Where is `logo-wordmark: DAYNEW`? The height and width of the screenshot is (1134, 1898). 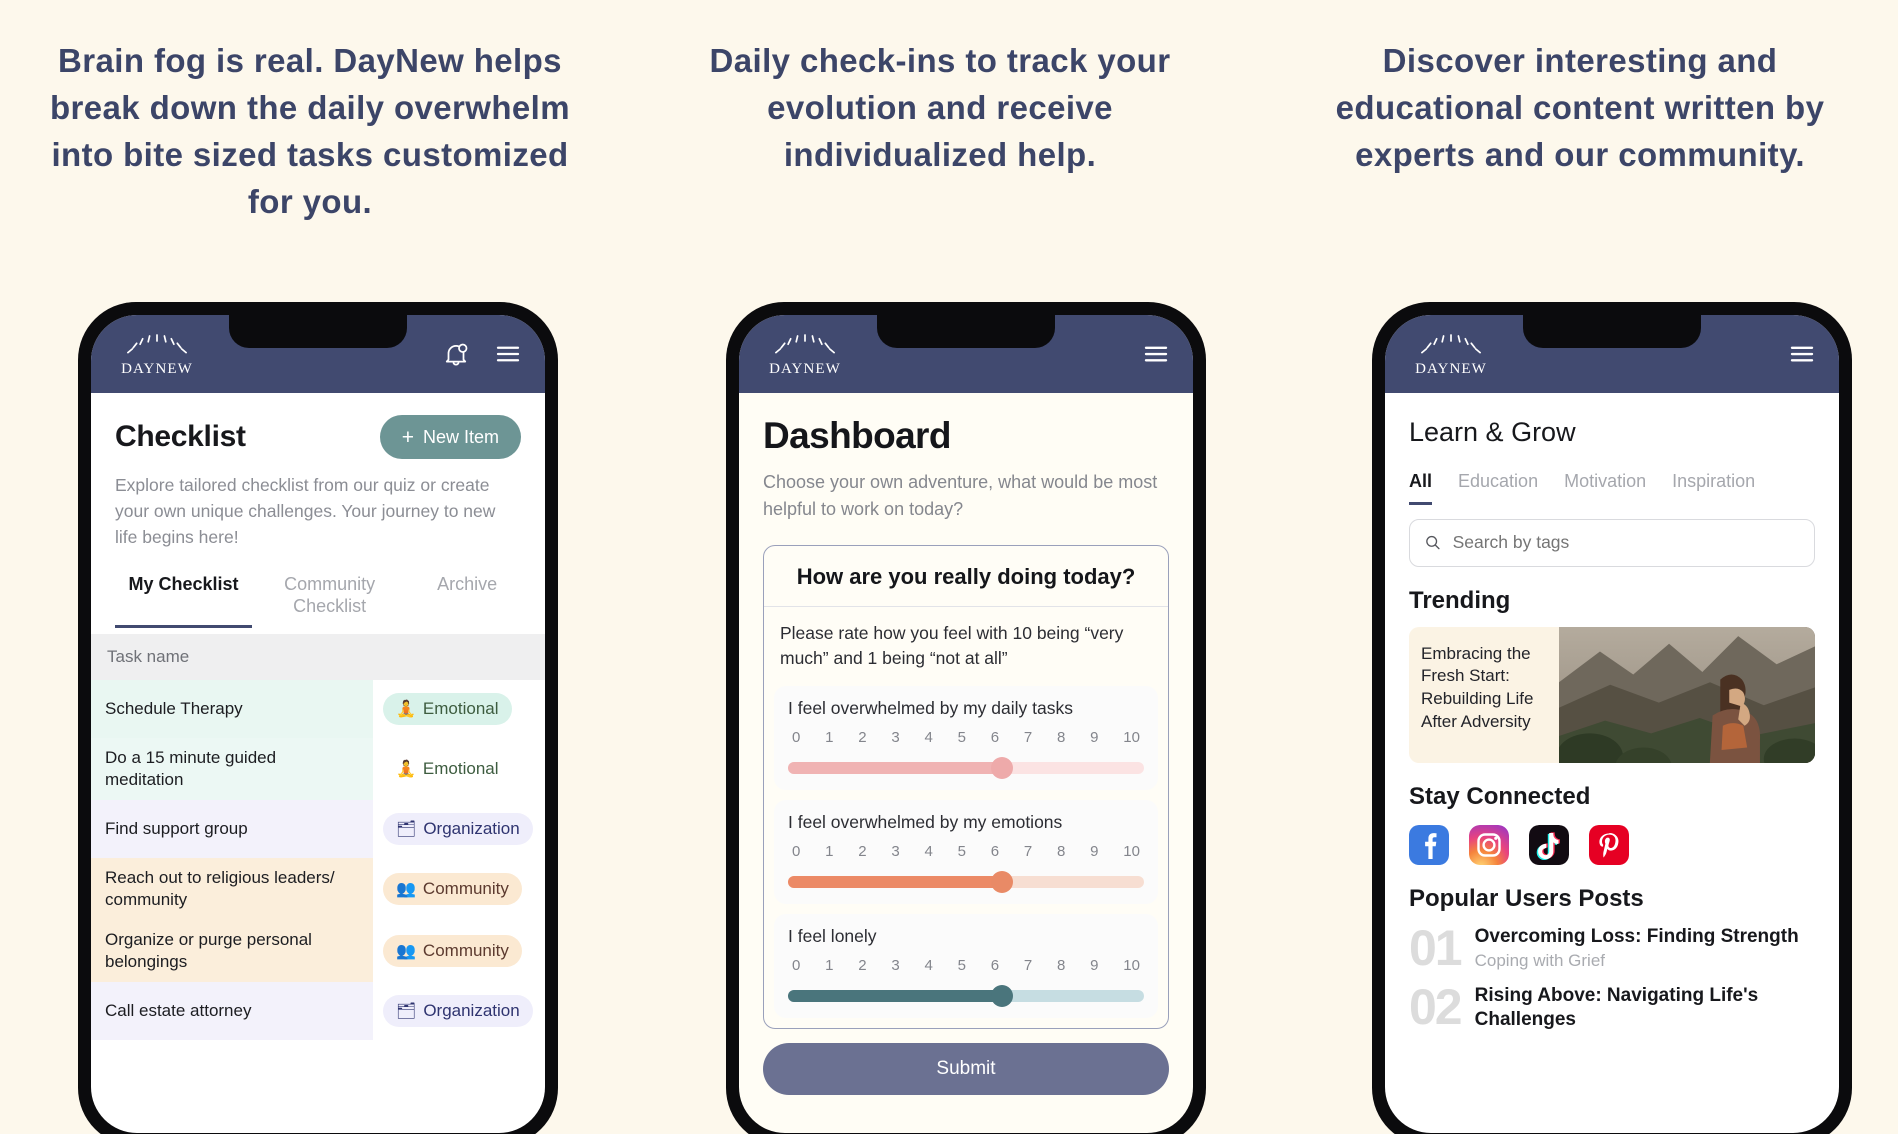 logo-wordmark: DAYNEW is located at coordinates (1451, 369).